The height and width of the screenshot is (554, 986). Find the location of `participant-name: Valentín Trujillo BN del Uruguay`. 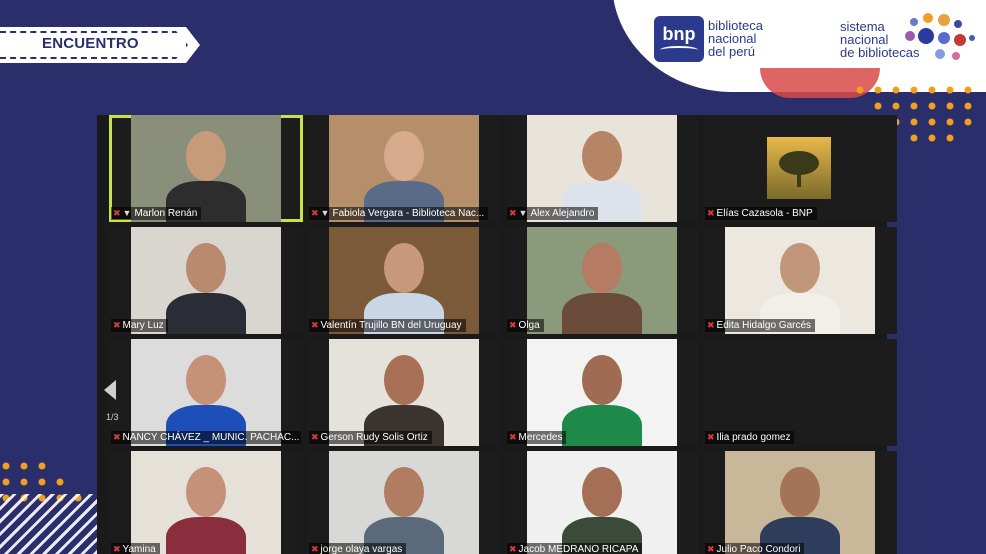

participant-name: Valentín Trujillo BN del Uruguay is located at coordinates (391, 325).